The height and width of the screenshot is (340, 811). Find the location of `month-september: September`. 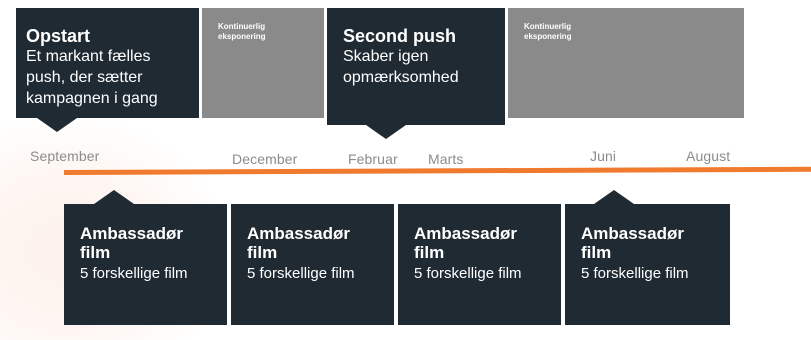

month-september: September is located at coordinates (65, 156).